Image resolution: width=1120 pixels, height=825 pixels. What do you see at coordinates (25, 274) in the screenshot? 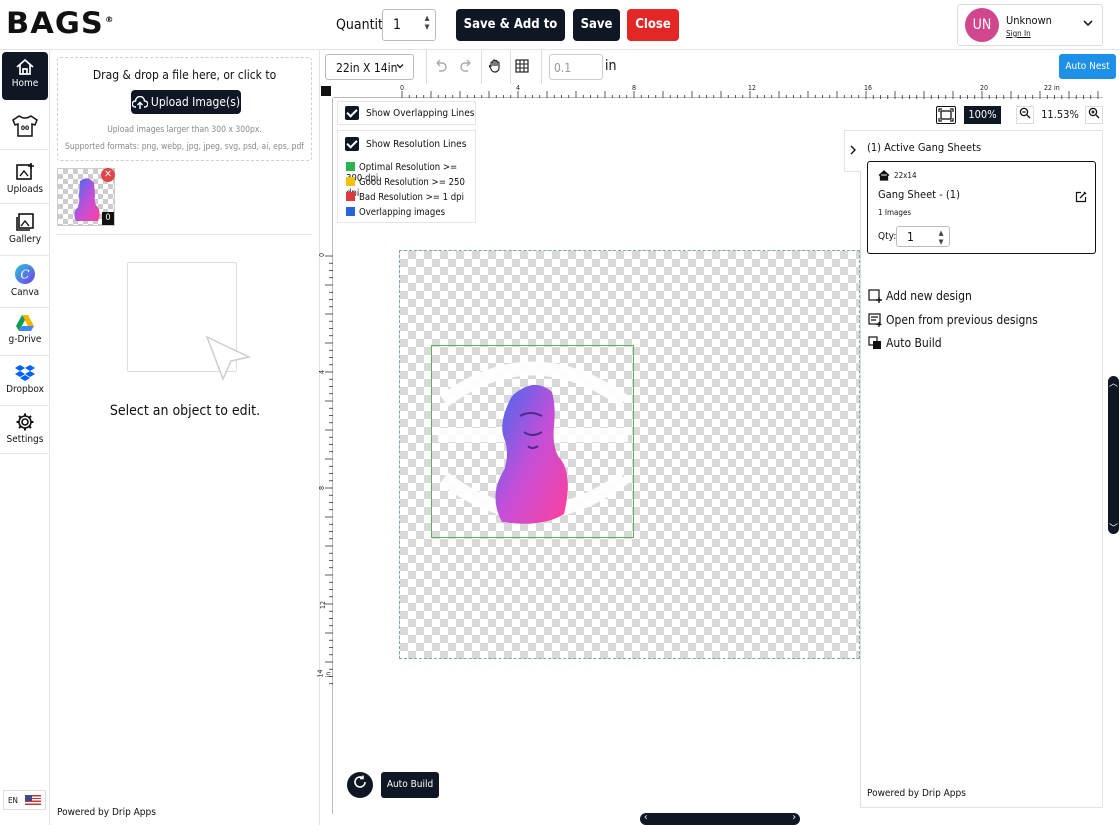
I see `canva-icon: C` at bounding box center [25, 274].